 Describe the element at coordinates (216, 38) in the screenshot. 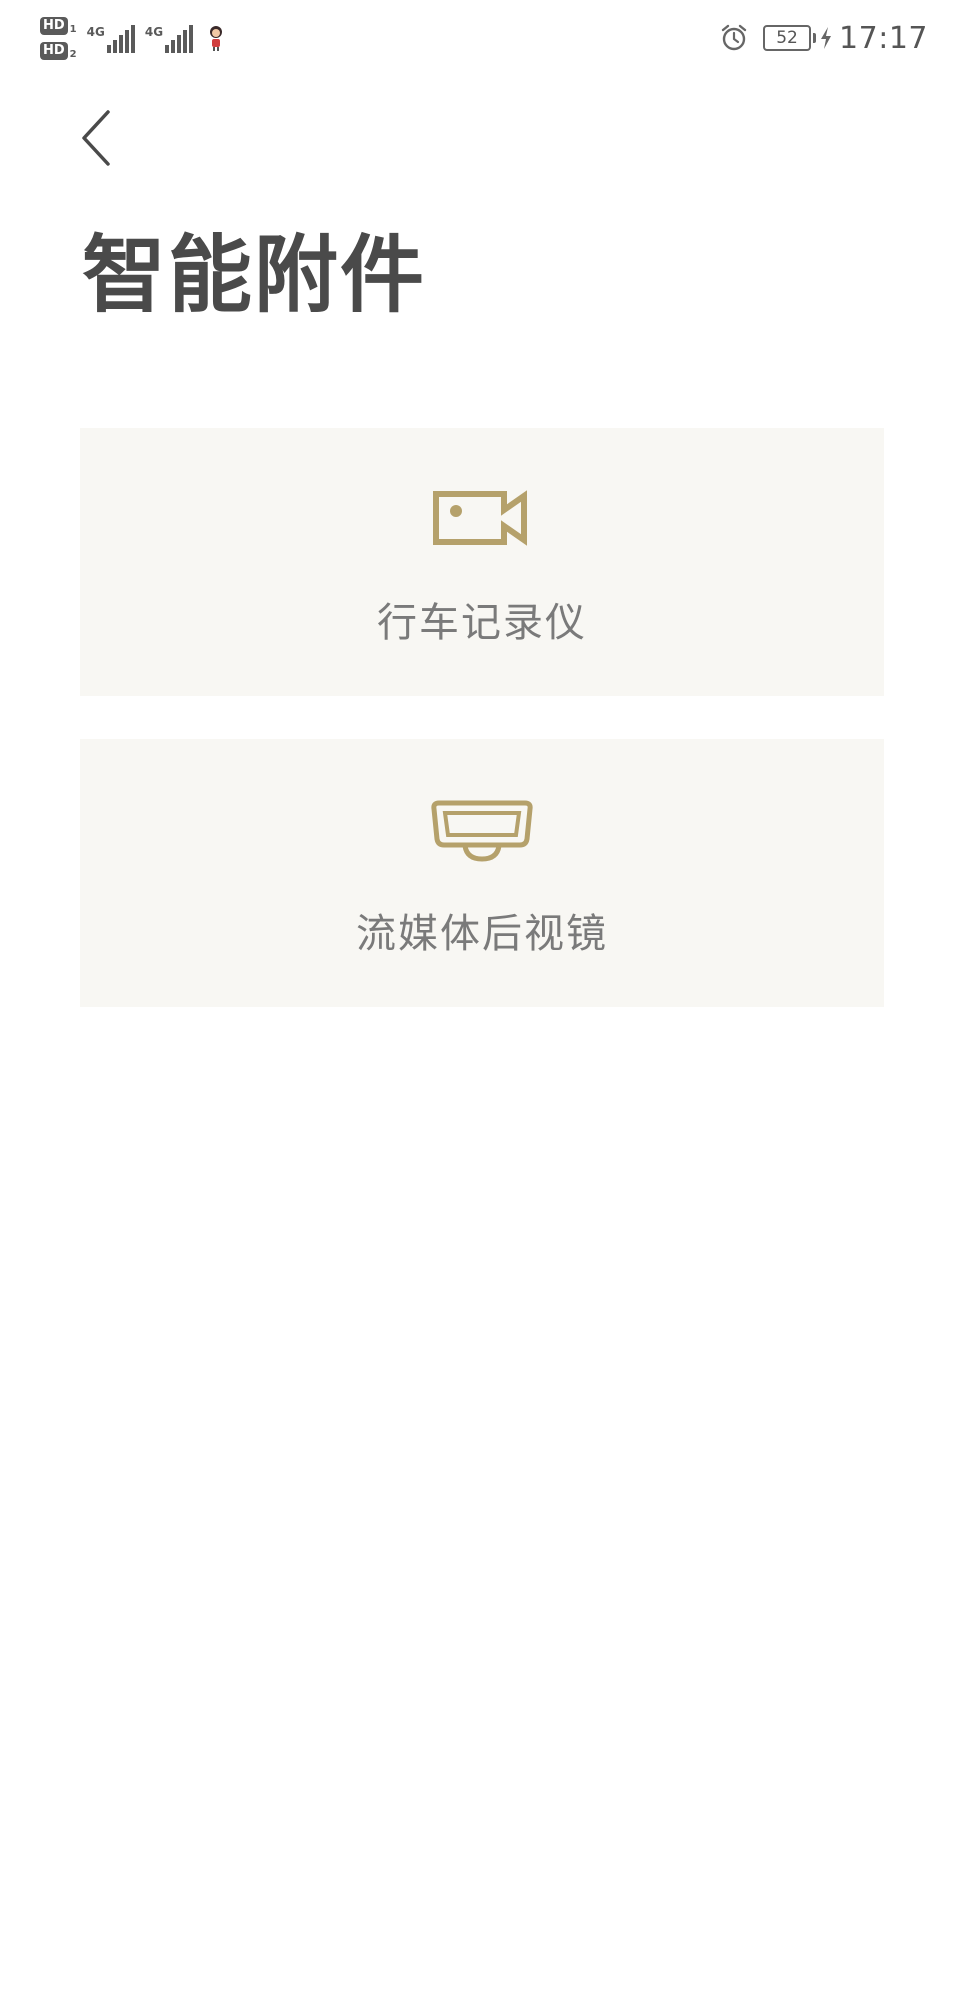

I see `notification-avatar-icon` at that location.